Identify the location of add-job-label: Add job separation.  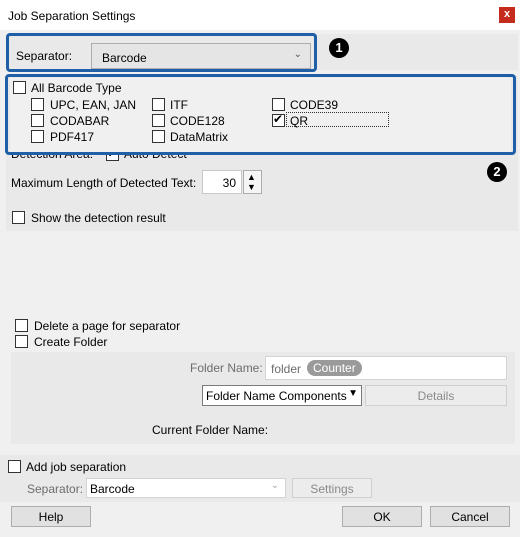
(76, 467).